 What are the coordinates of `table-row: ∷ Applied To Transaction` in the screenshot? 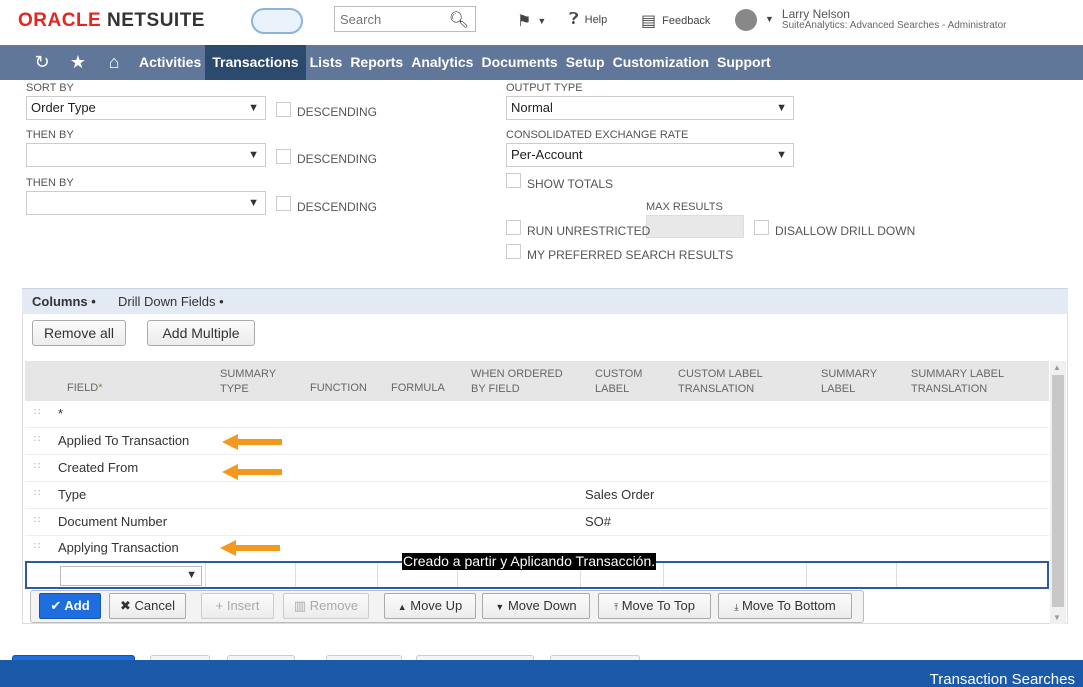 It's located at (537, 441).